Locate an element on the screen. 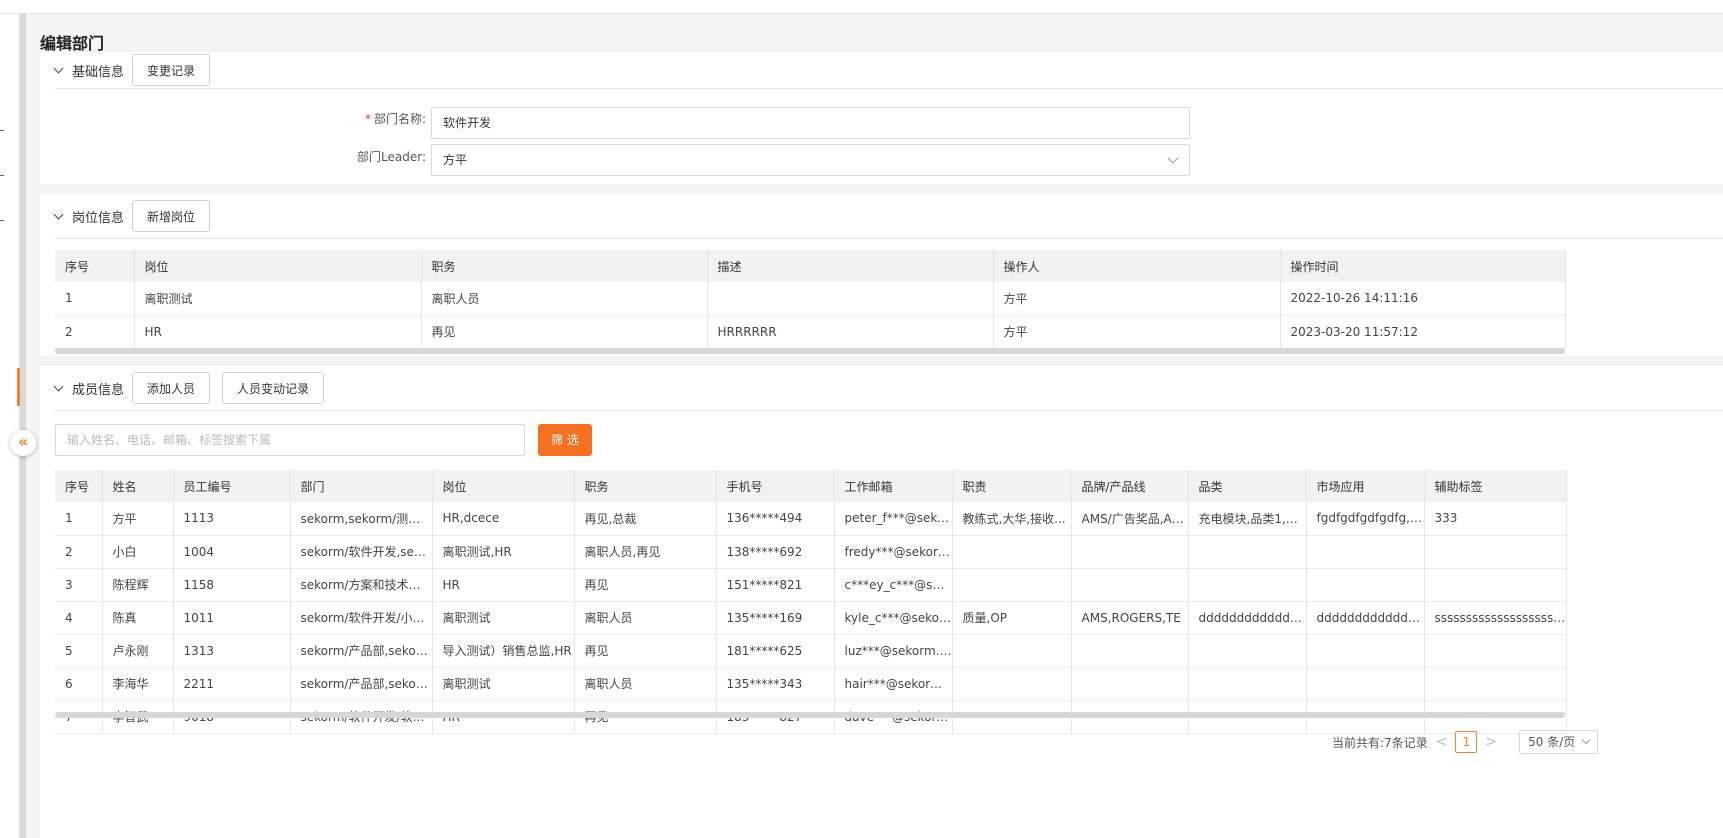 The height and width of the screenshot is (838, 1723). column-header: 职责 is located at coordinates (1012, 486).